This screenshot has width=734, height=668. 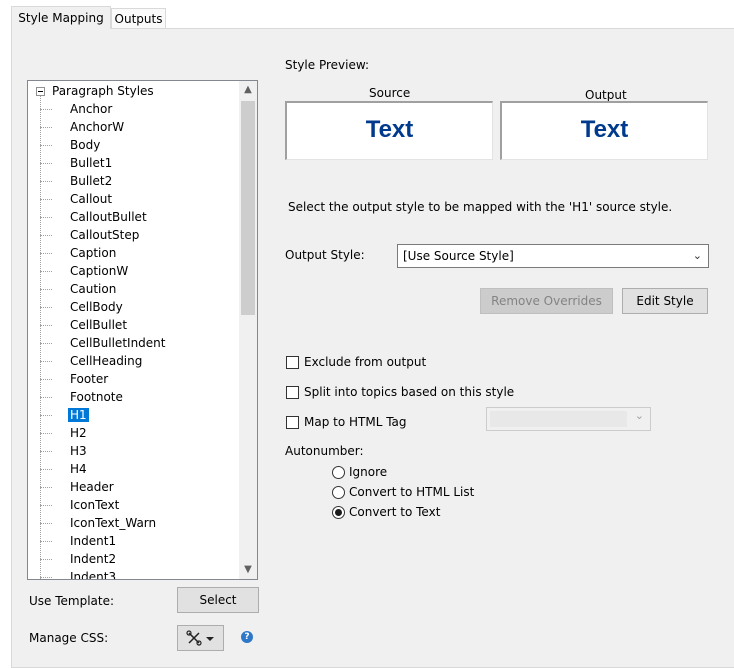 I want to click on tab-style-mapping: Style Mapping, so click(x=61, y=17).